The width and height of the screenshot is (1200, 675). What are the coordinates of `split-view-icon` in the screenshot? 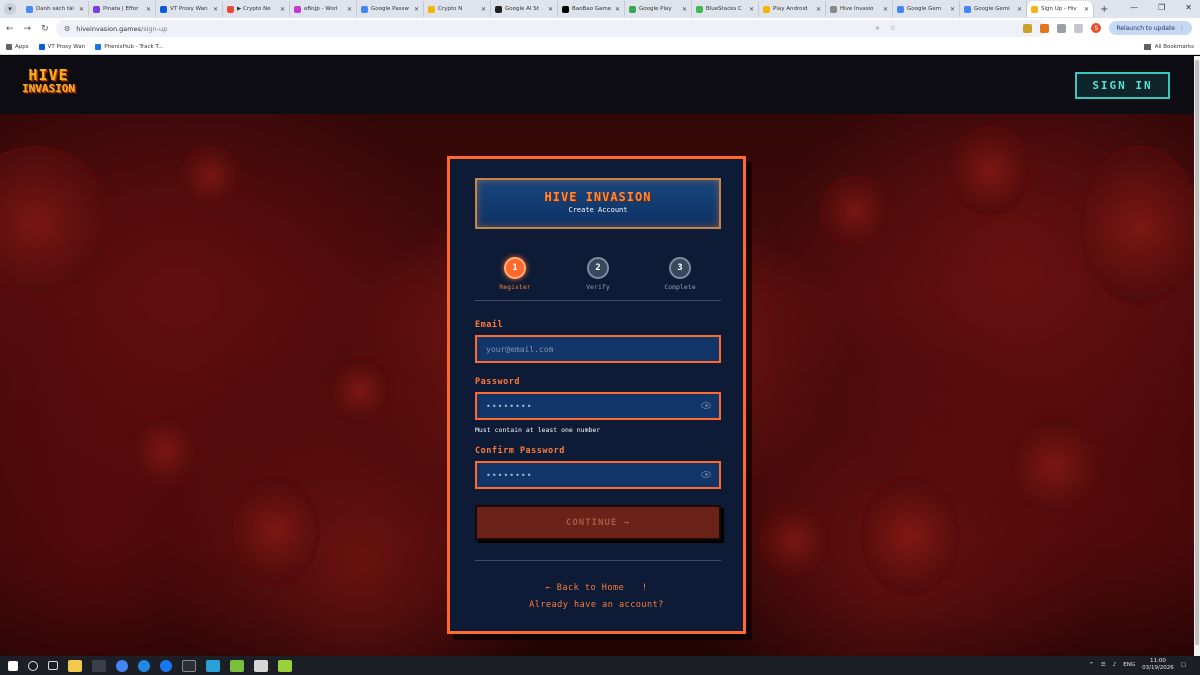 It's located at (1079, 28).